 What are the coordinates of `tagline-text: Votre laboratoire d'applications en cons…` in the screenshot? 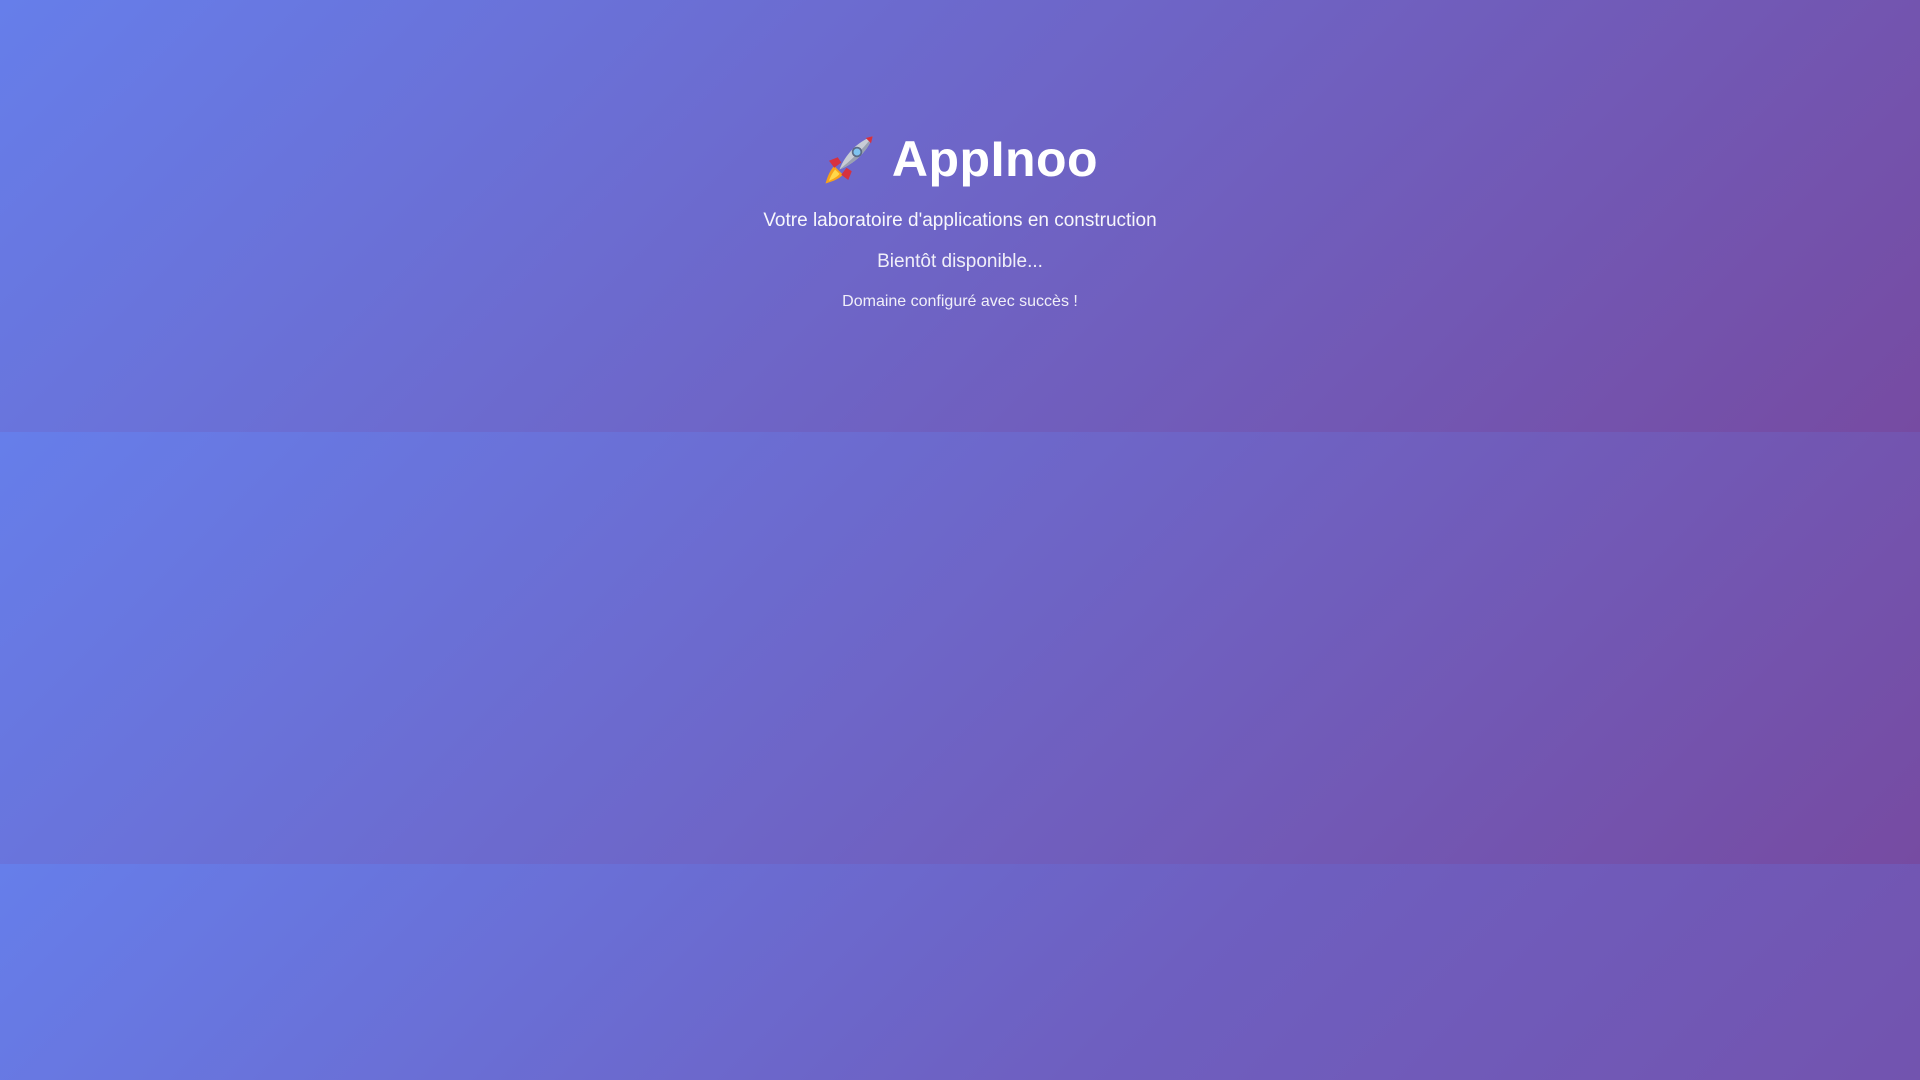 It's located at (960, 220).